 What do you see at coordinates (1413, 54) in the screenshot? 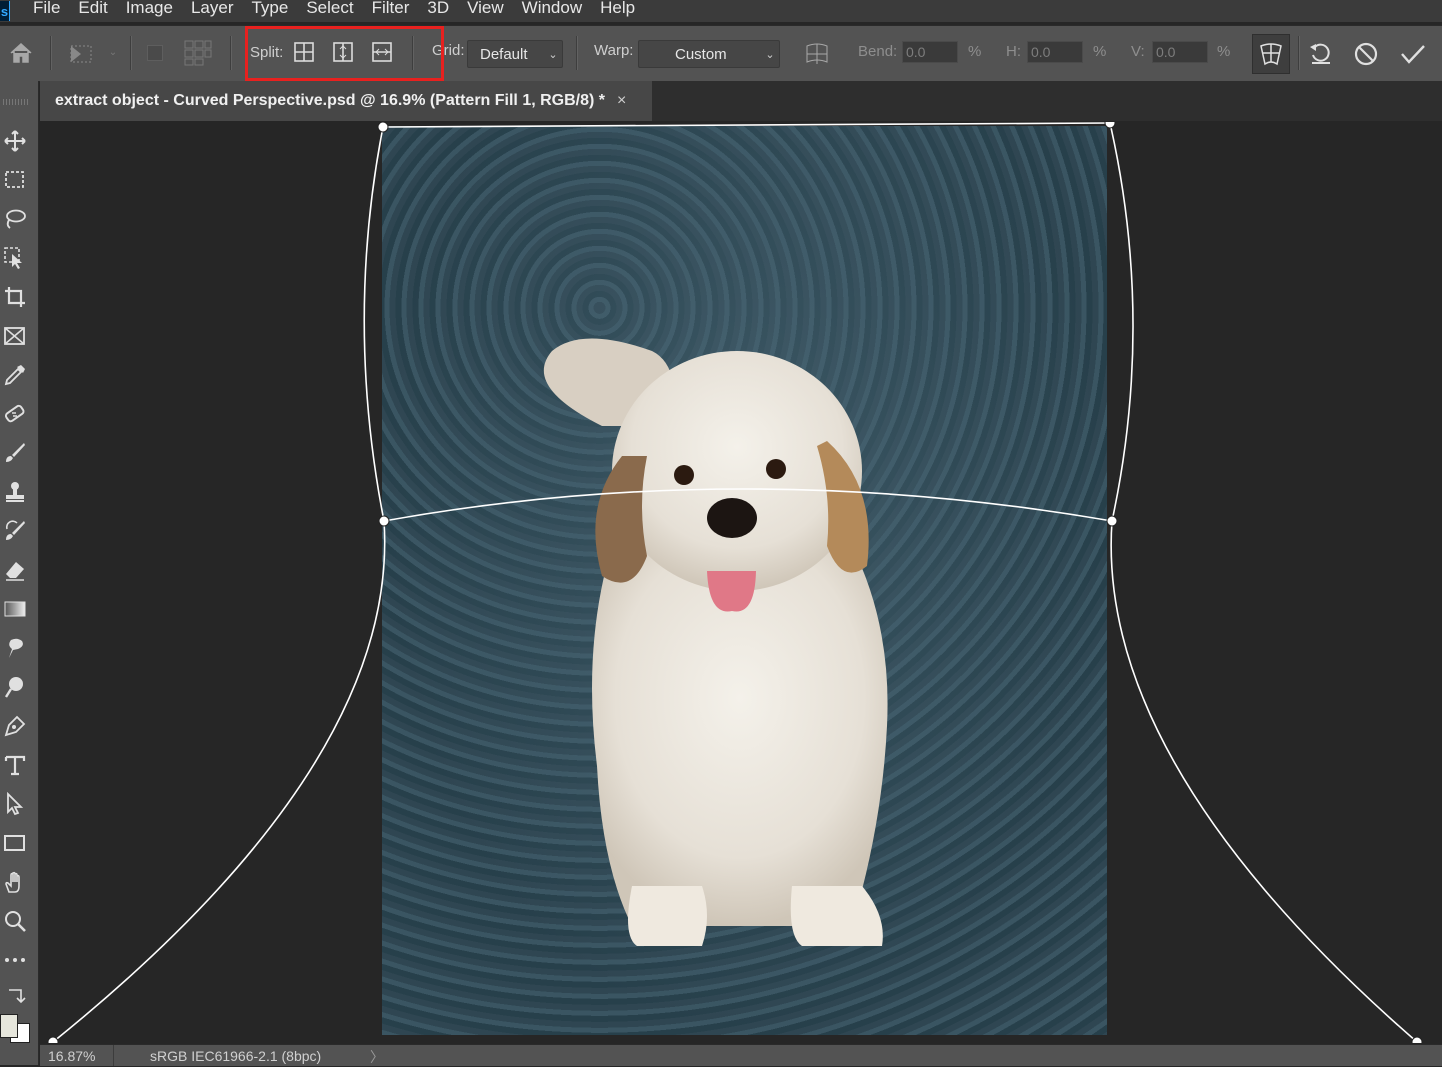
I see `commit-transform-icon` at bounding box center [1413, 54].